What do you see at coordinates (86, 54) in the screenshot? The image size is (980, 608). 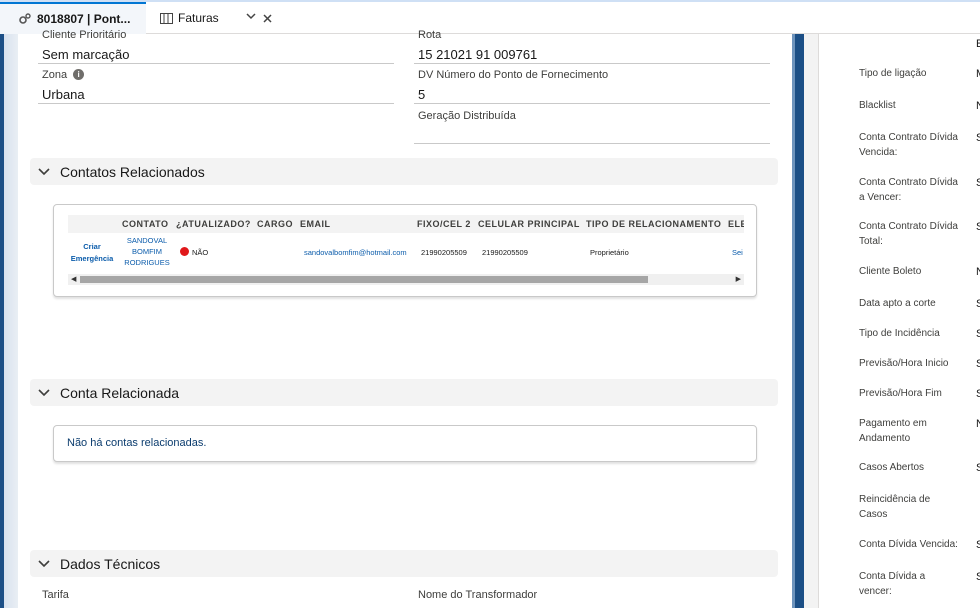 I see `cliente-value: Sem marcação` at bounding box center [86, 54].